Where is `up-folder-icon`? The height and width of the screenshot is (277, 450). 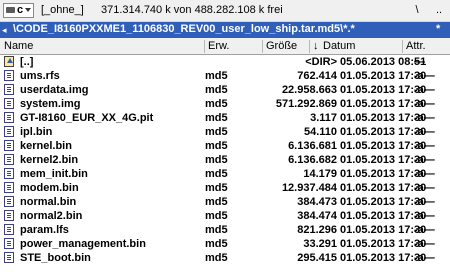 up-folder-icon is located at coordinates (9, 61).